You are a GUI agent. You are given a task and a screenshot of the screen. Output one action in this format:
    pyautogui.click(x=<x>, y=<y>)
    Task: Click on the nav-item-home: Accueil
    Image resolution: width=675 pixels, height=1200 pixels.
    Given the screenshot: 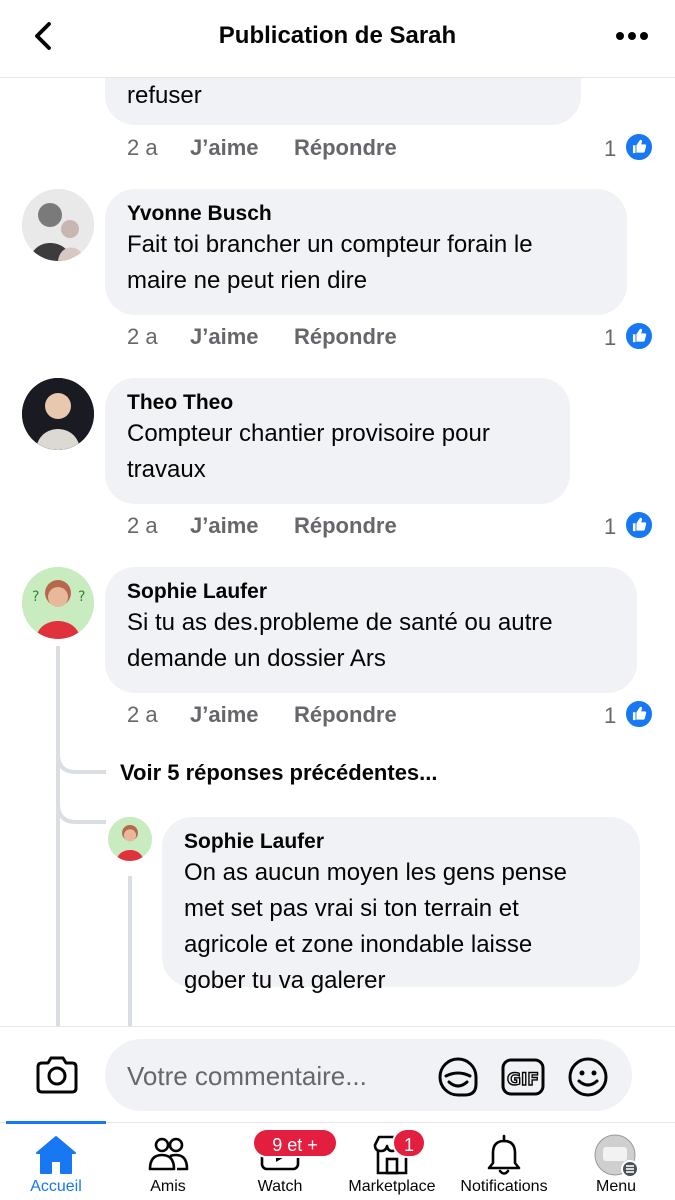 What is the action you would take?
    pyautogui.click(x=56, y=1161)
    